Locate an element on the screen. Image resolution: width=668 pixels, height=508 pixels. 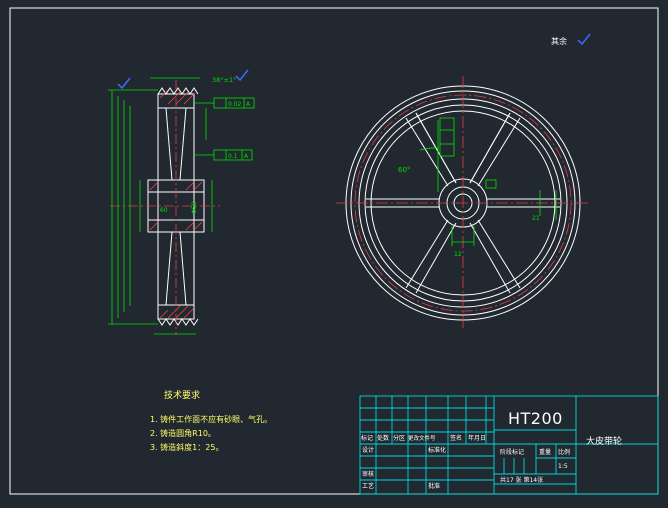
roughness-check-icon is located at coordinates (584, 39).